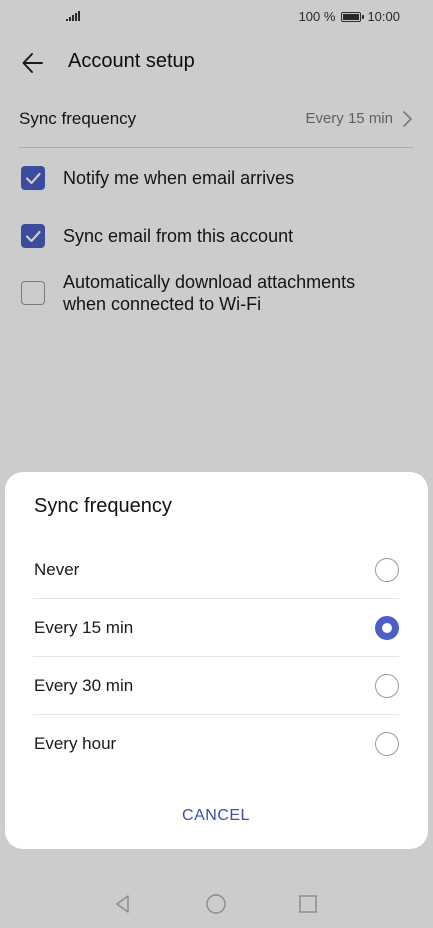  Describe the element at coordinates (216, 744) in the screenshot. I see `option-every-hour: Every hour` at that location.